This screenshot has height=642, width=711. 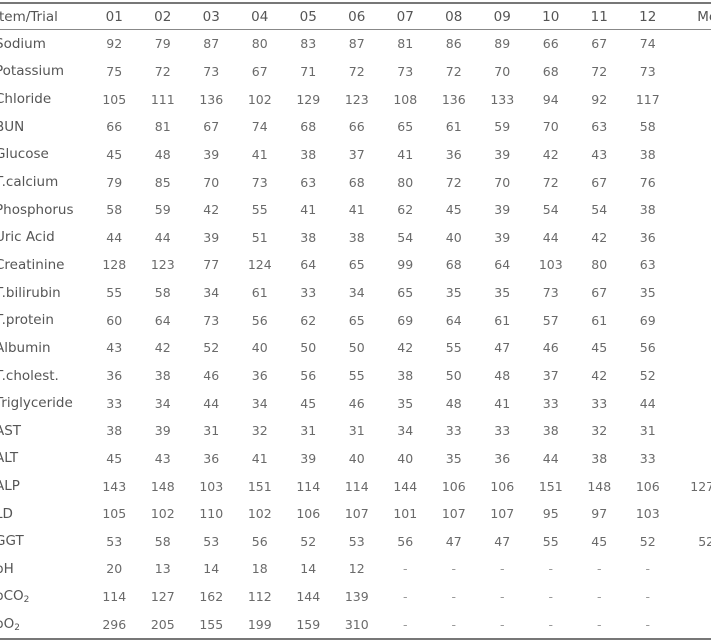 I want to click on cell-mean: 41, so click(x=691, y=155).